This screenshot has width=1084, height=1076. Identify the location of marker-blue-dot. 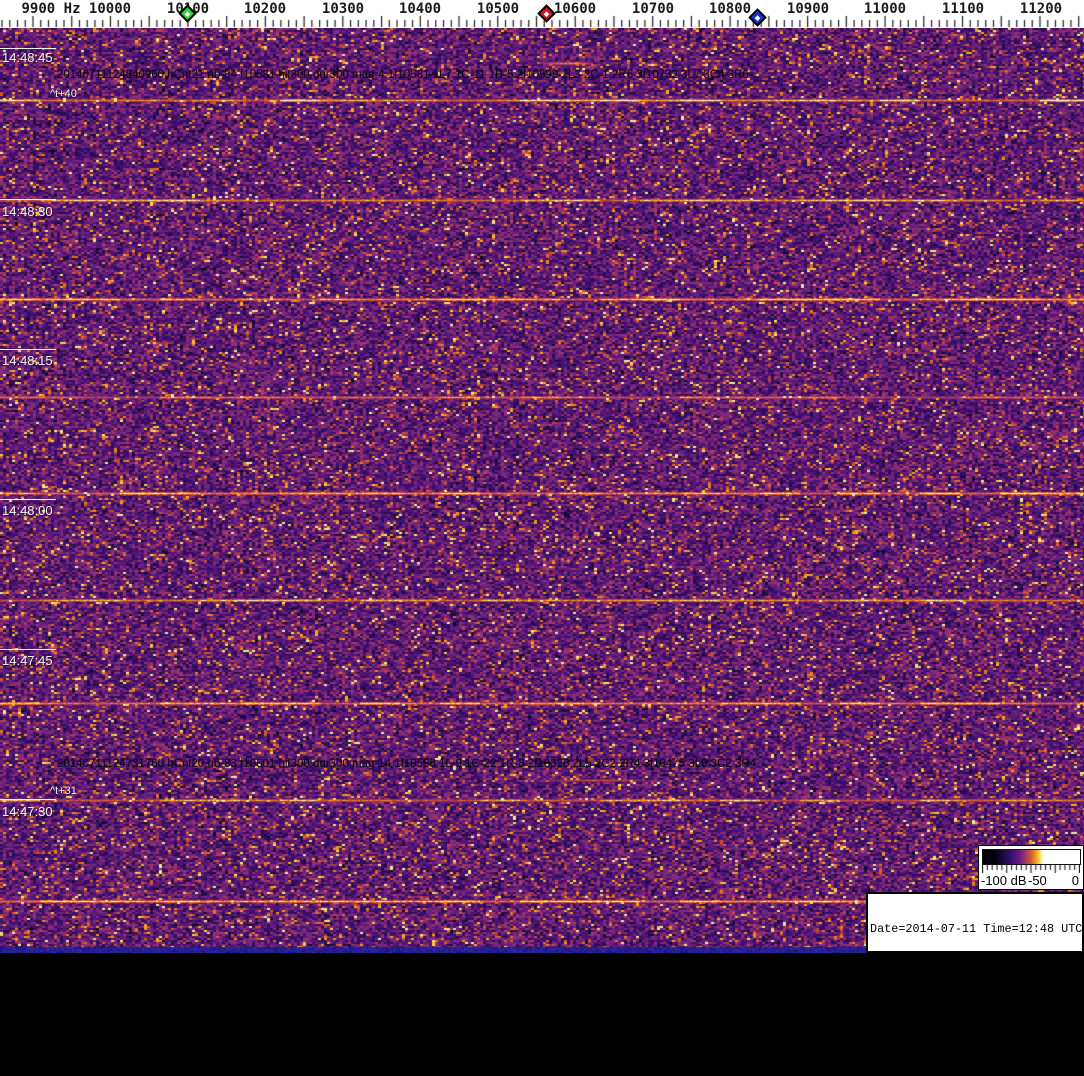
(757, 17).